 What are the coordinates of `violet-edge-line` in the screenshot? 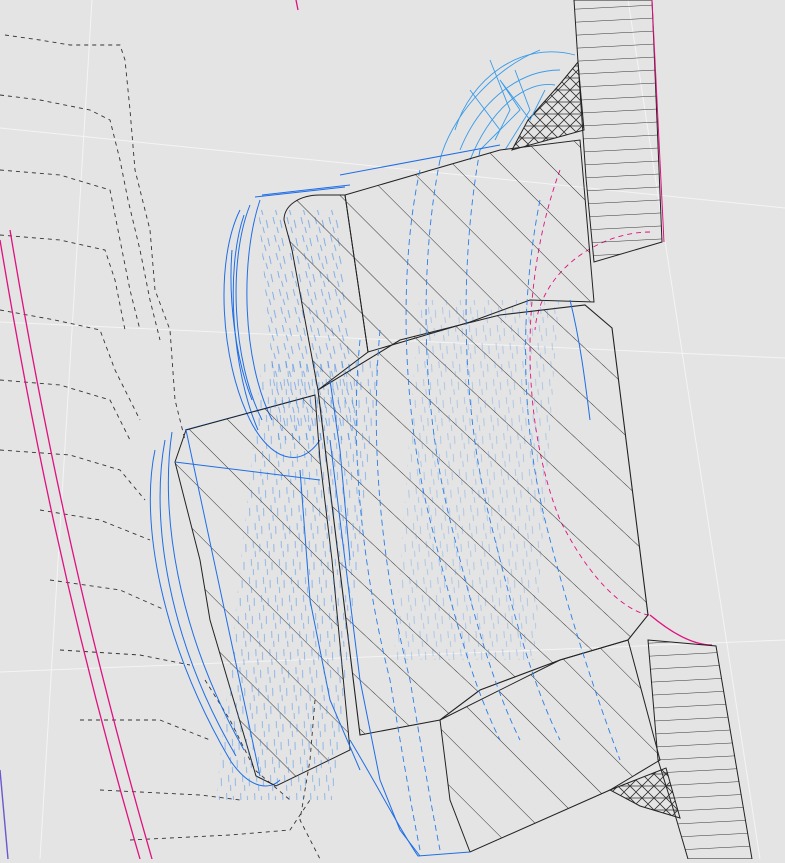 It's located at (4, 814).